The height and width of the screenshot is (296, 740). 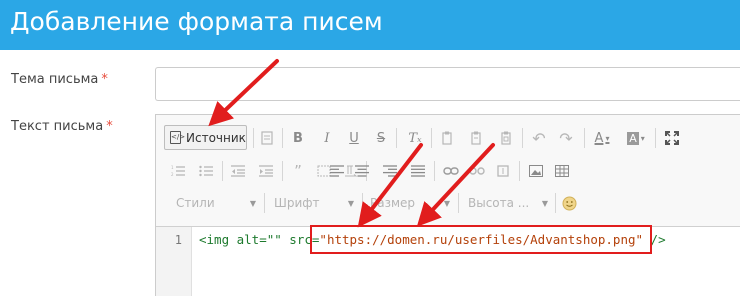 What do you see at coordinates (266, 171) in the screenshot?
I see `indent-icon` at bounding box center [266, 171].